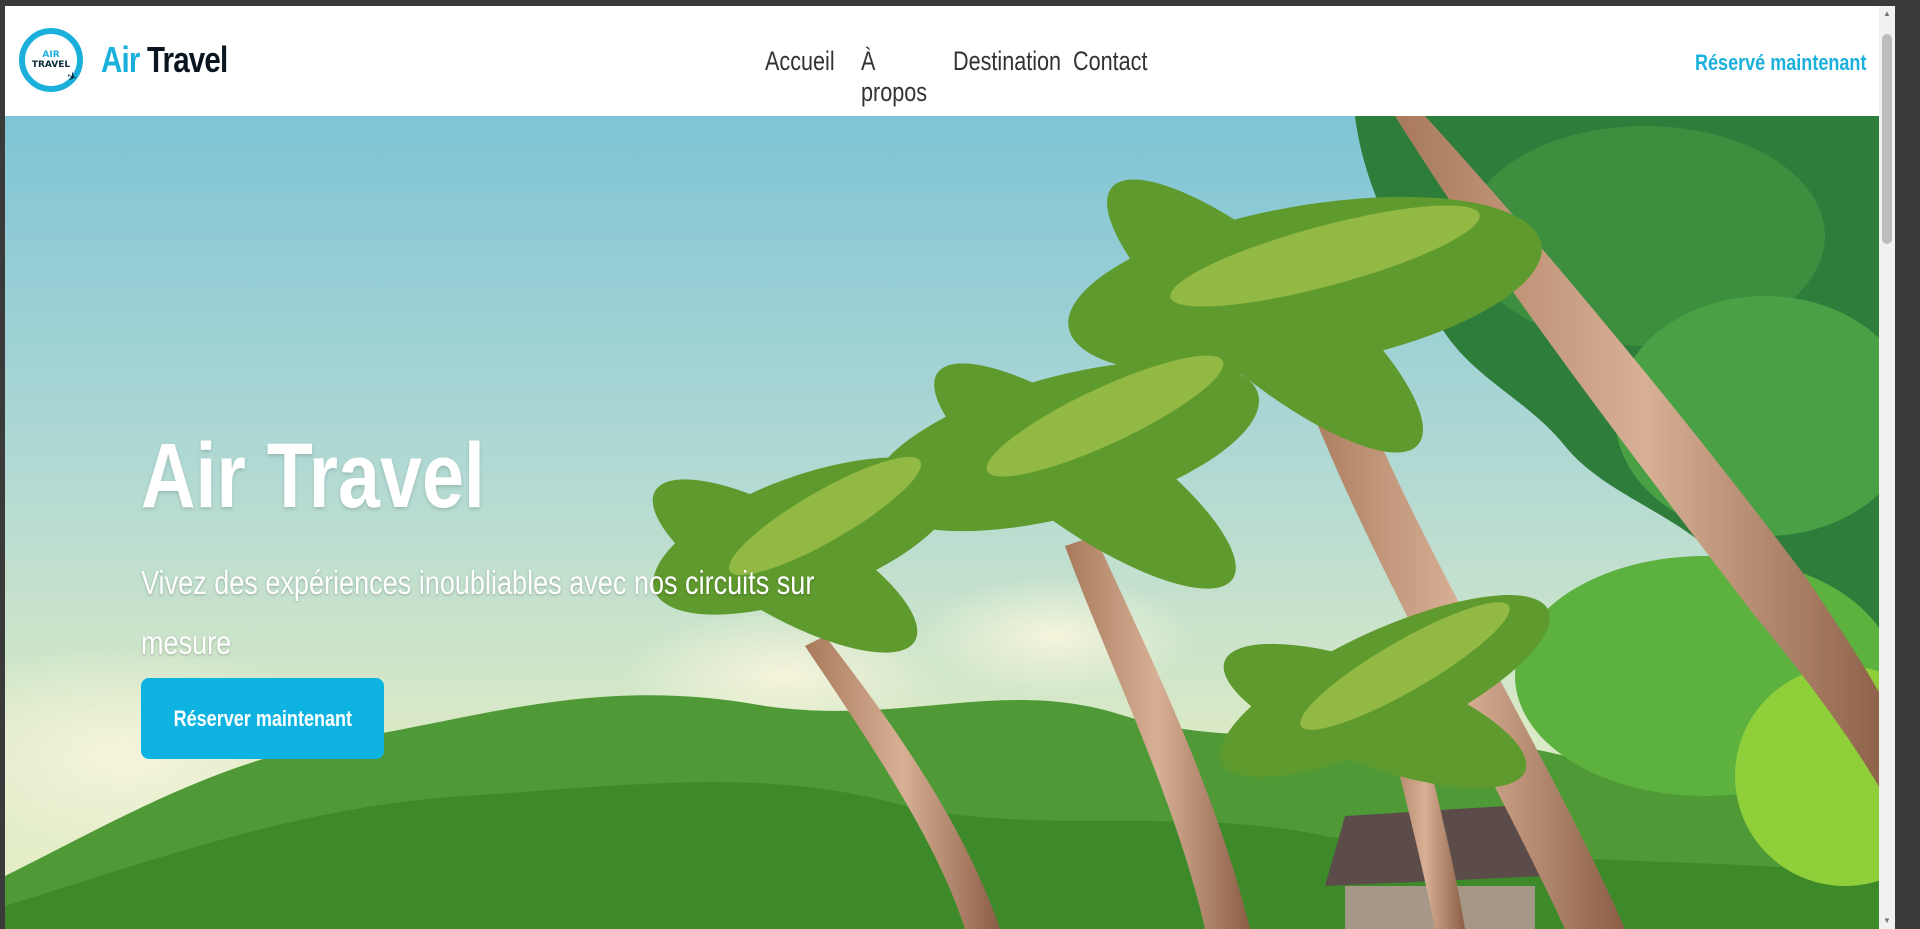  What do you see at coordinates (1887, 467) in the screenshot?
I see `vertical-scrollbar: ▲ ▼` at bounding box center [1887, 467].